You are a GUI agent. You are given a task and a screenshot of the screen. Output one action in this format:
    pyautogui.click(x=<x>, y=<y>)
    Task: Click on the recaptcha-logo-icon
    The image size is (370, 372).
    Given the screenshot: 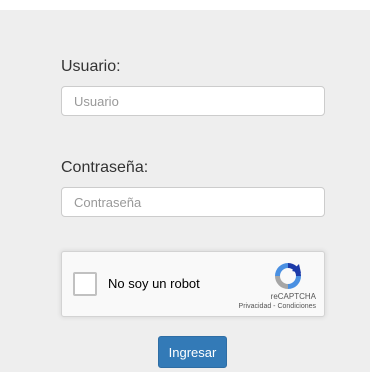 What is the action you would take?
    pyautogui.click(x=288, y=276)
    